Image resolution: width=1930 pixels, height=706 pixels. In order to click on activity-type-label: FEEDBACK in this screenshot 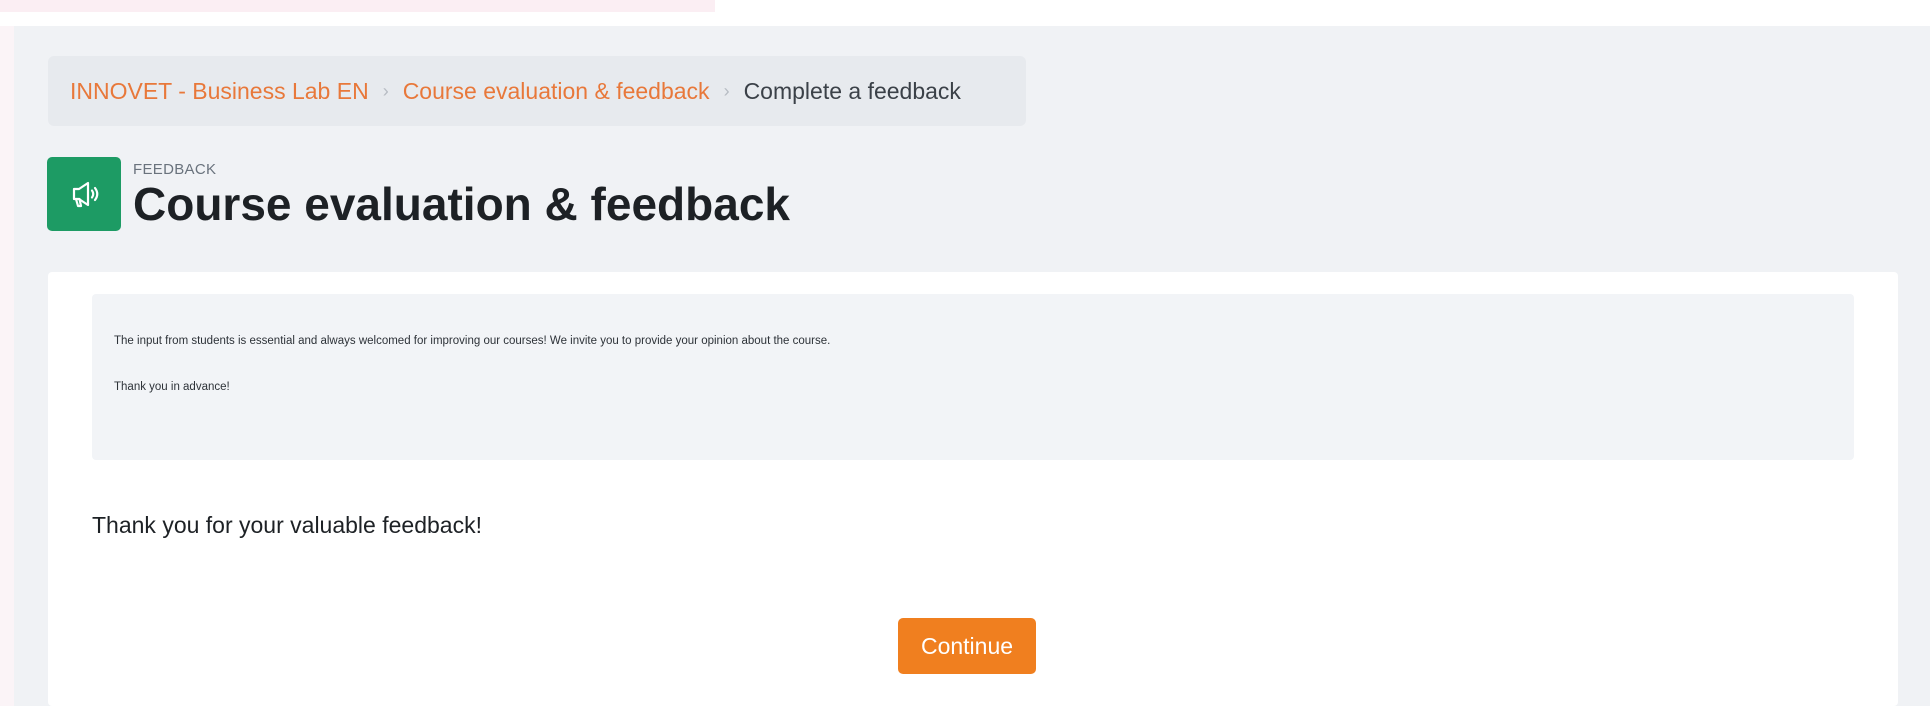, I will do `click(175, 169)`.